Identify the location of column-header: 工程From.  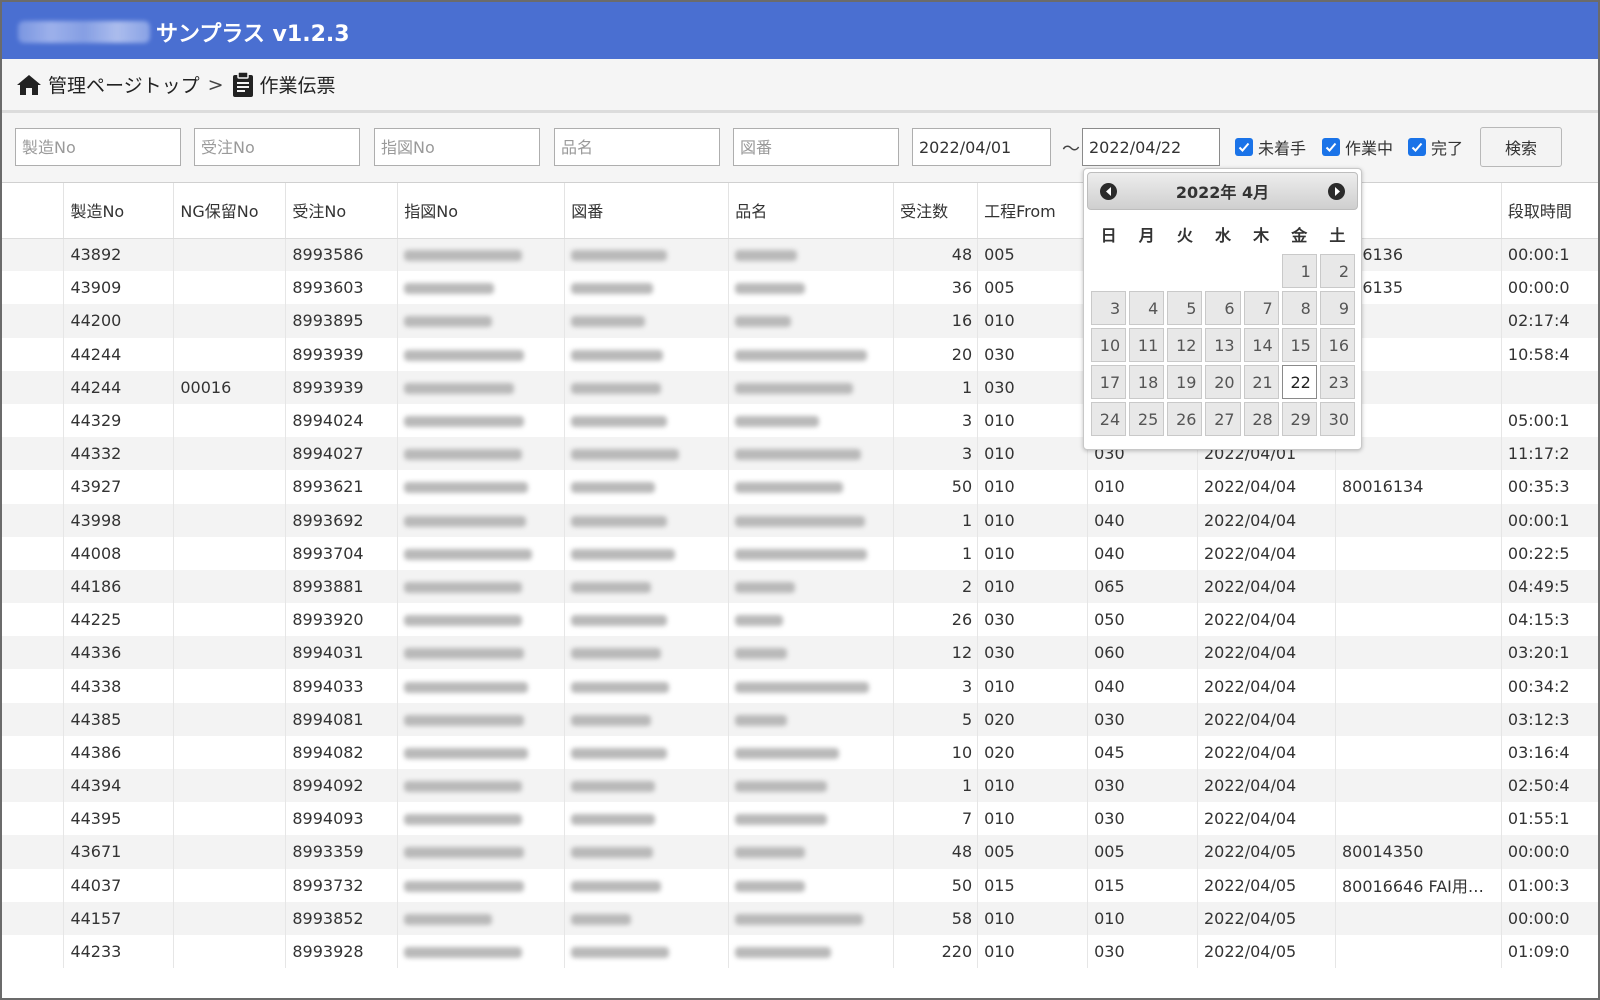
(1033, 211).